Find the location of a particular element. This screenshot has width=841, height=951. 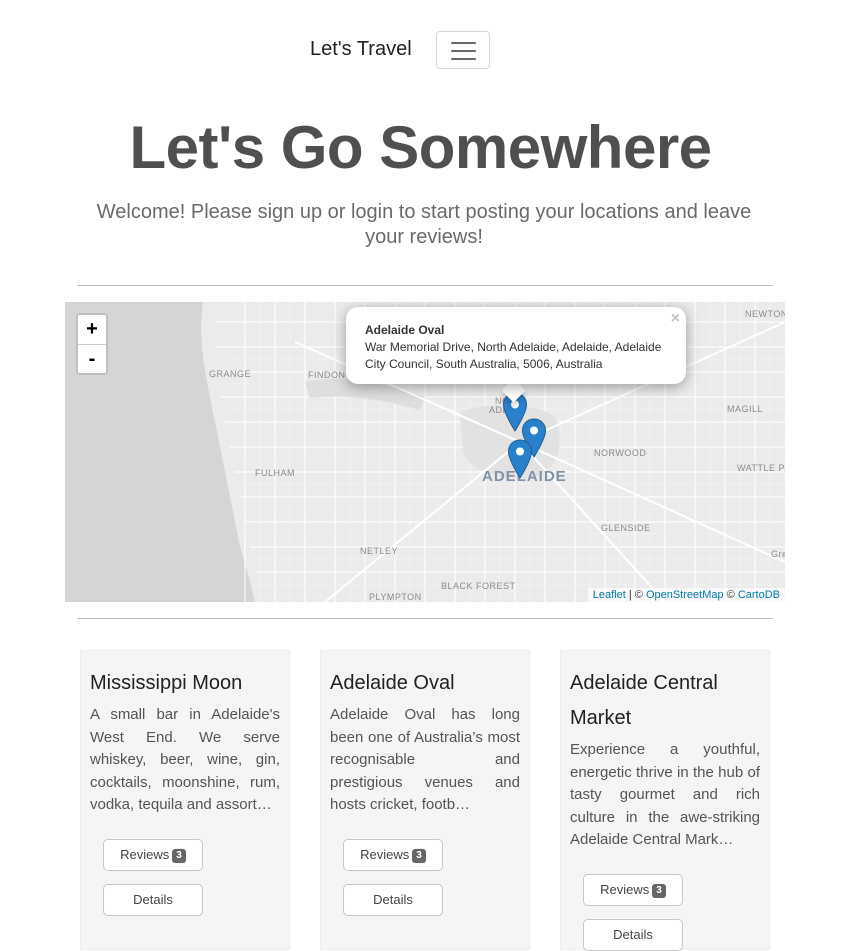

map-label-plympton: PLYMPTON is located at coordinates (395, 597).